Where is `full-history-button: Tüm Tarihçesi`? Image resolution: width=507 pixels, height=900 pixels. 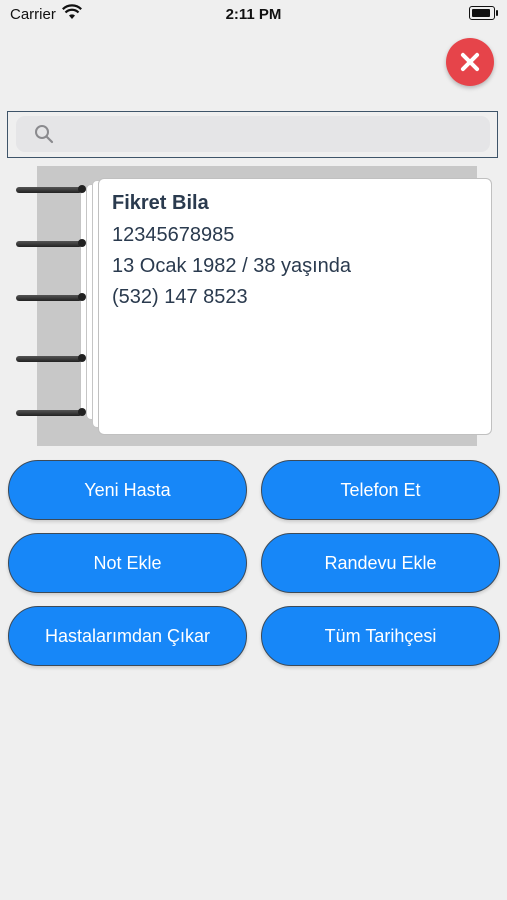 full-history-button: Tüm Tarihçesi is located at coordinates (380, 636).